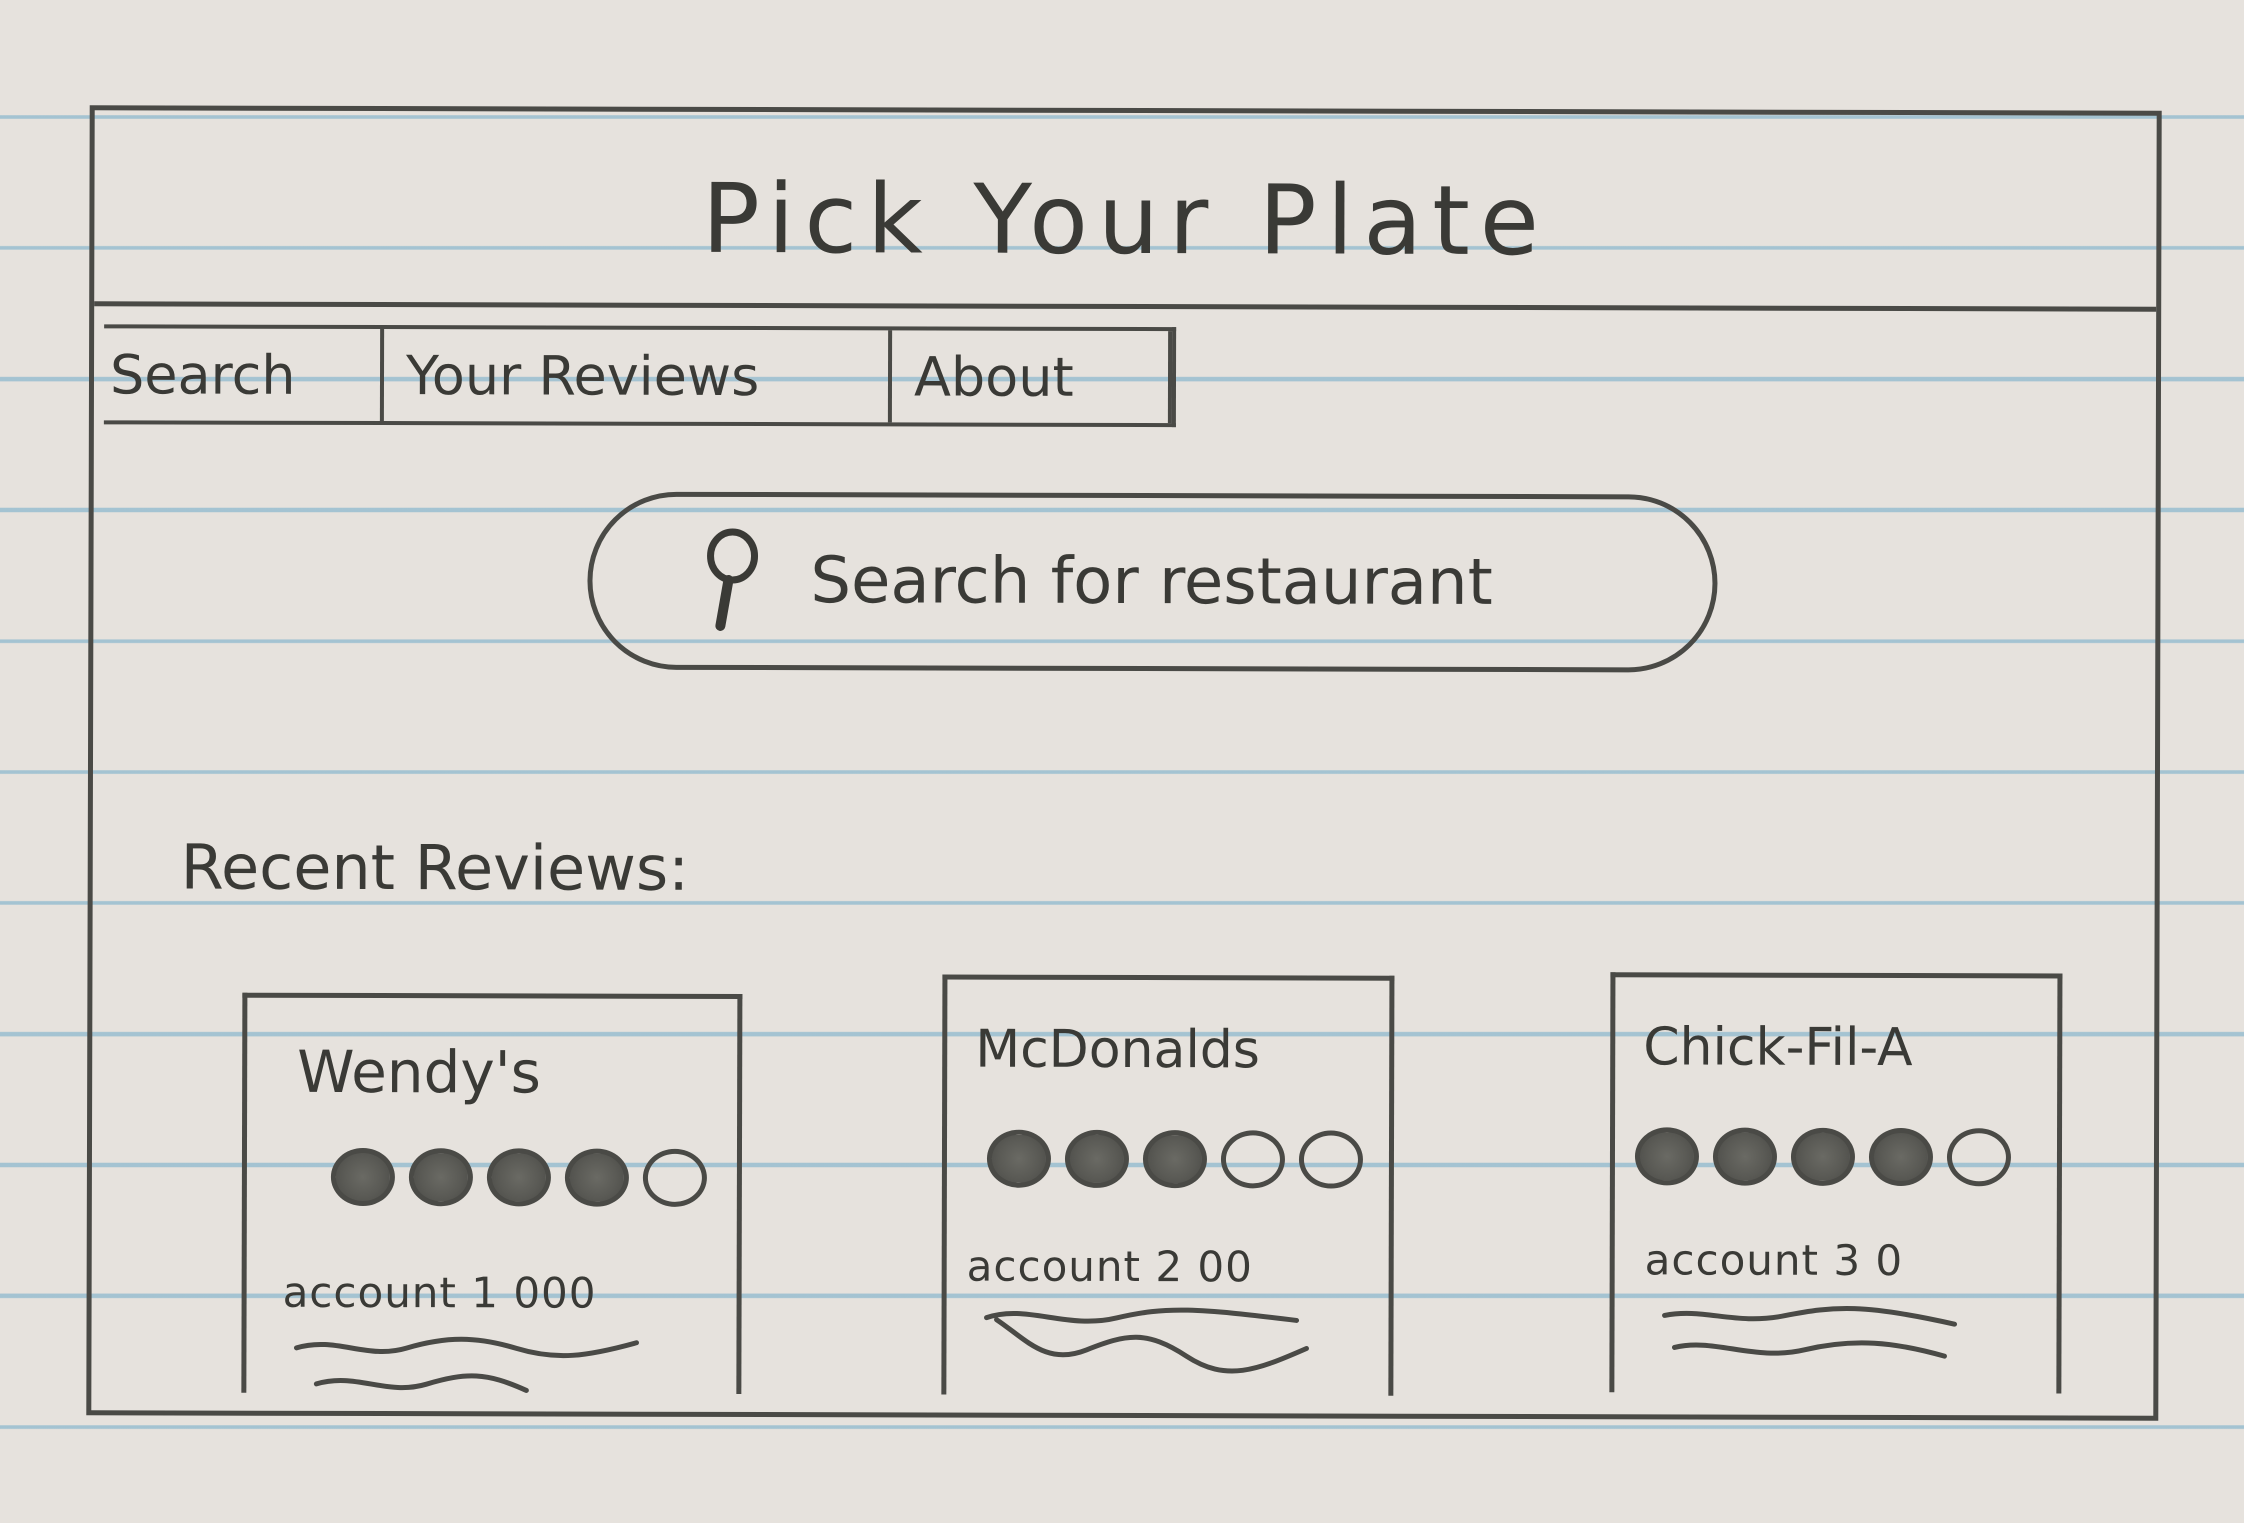  Describe the element at coordinates (244, 375) in the screenshot. I see `tab-search: Search` at that location.